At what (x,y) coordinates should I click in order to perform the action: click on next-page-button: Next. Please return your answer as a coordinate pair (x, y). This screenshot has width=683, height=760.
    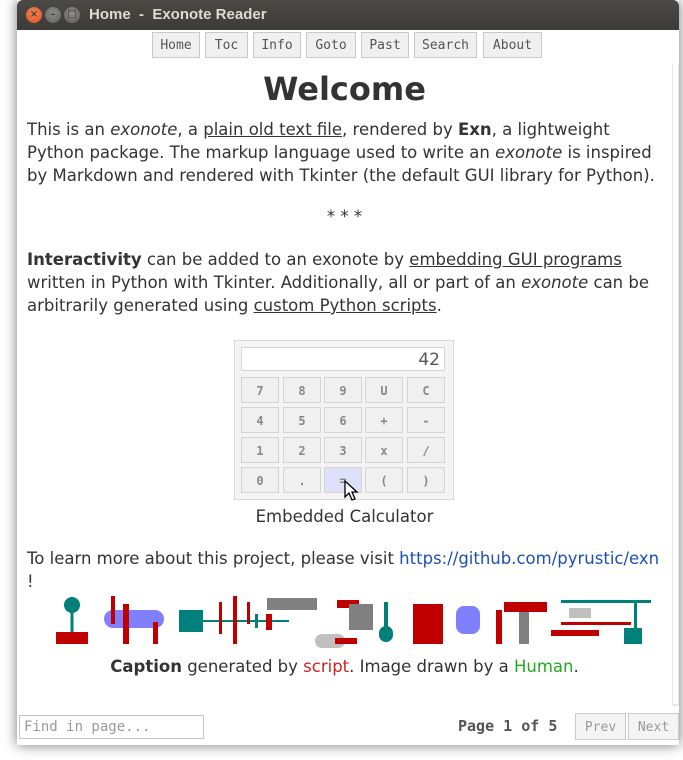
    Looking at the image, I should click on (653, 726).